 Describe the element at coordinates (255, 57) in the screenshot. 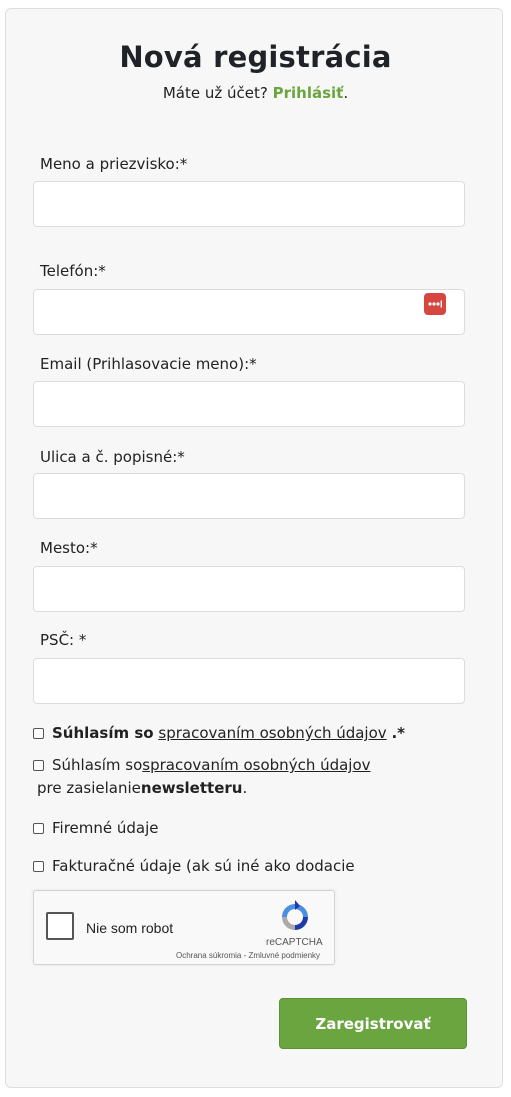

I see `page-title: Nová registrácia` at that location.